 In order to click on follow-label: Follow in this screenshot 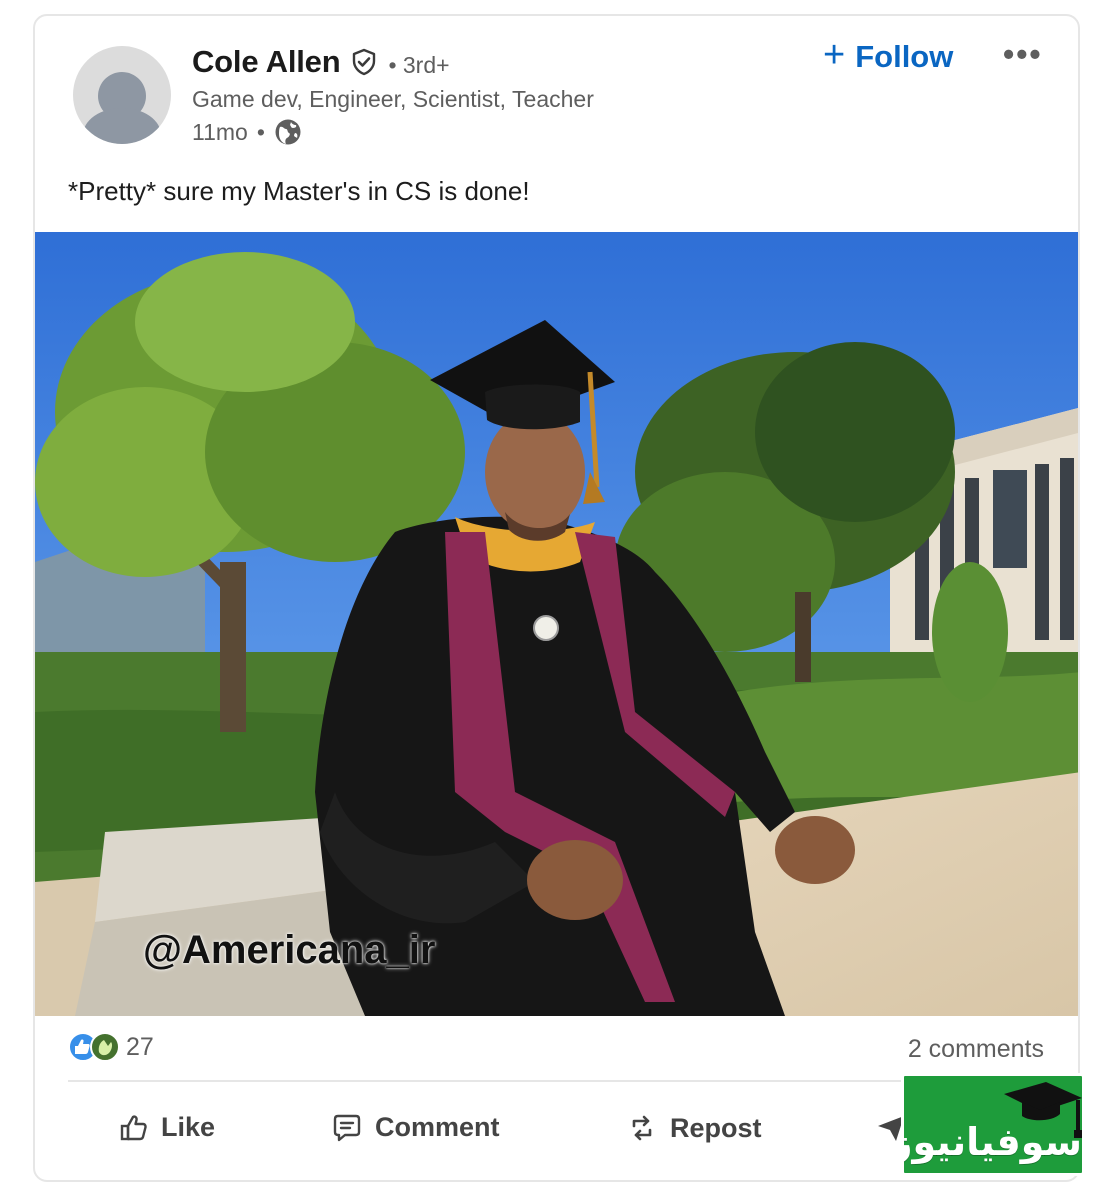, I will do `click(904, 56)`.